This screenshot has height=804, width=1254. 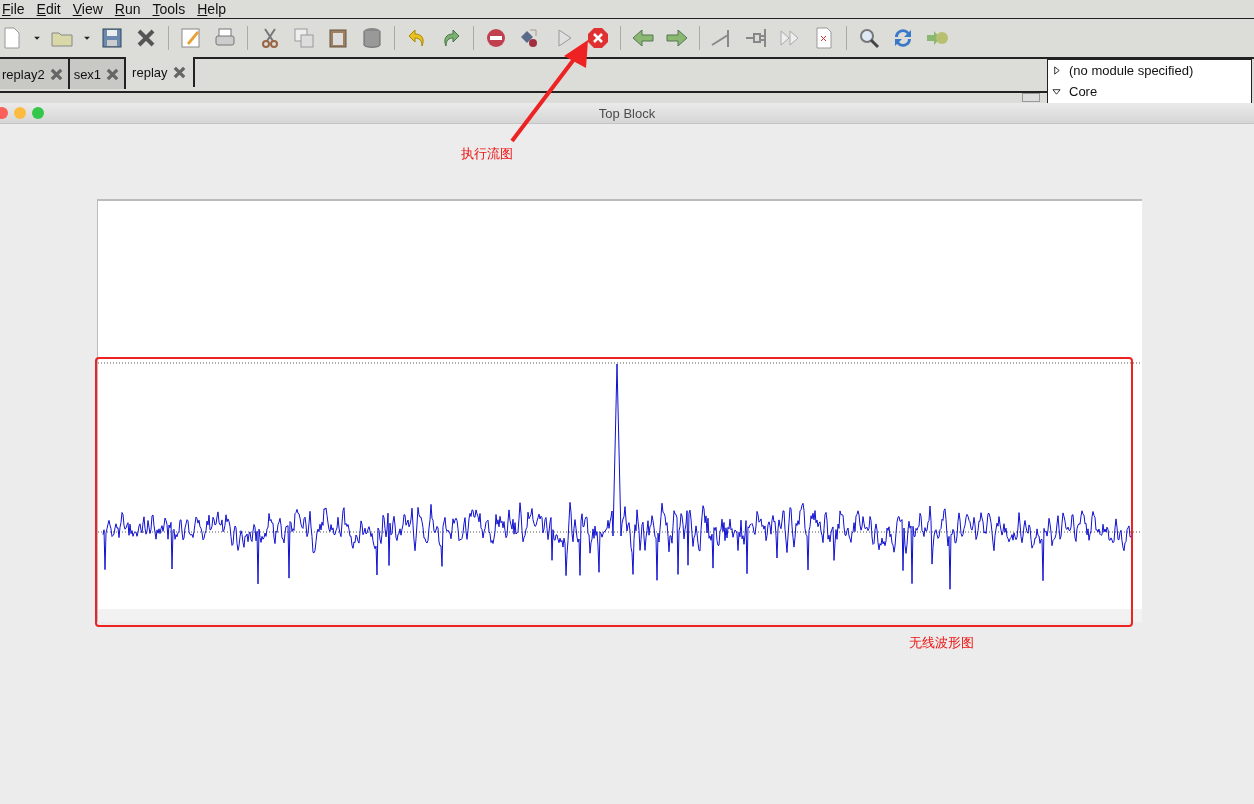 What do you see at coordinates (35, 74) in the screenshot?
I see `editor-tab: replay2` at bounding box center [35, 74].